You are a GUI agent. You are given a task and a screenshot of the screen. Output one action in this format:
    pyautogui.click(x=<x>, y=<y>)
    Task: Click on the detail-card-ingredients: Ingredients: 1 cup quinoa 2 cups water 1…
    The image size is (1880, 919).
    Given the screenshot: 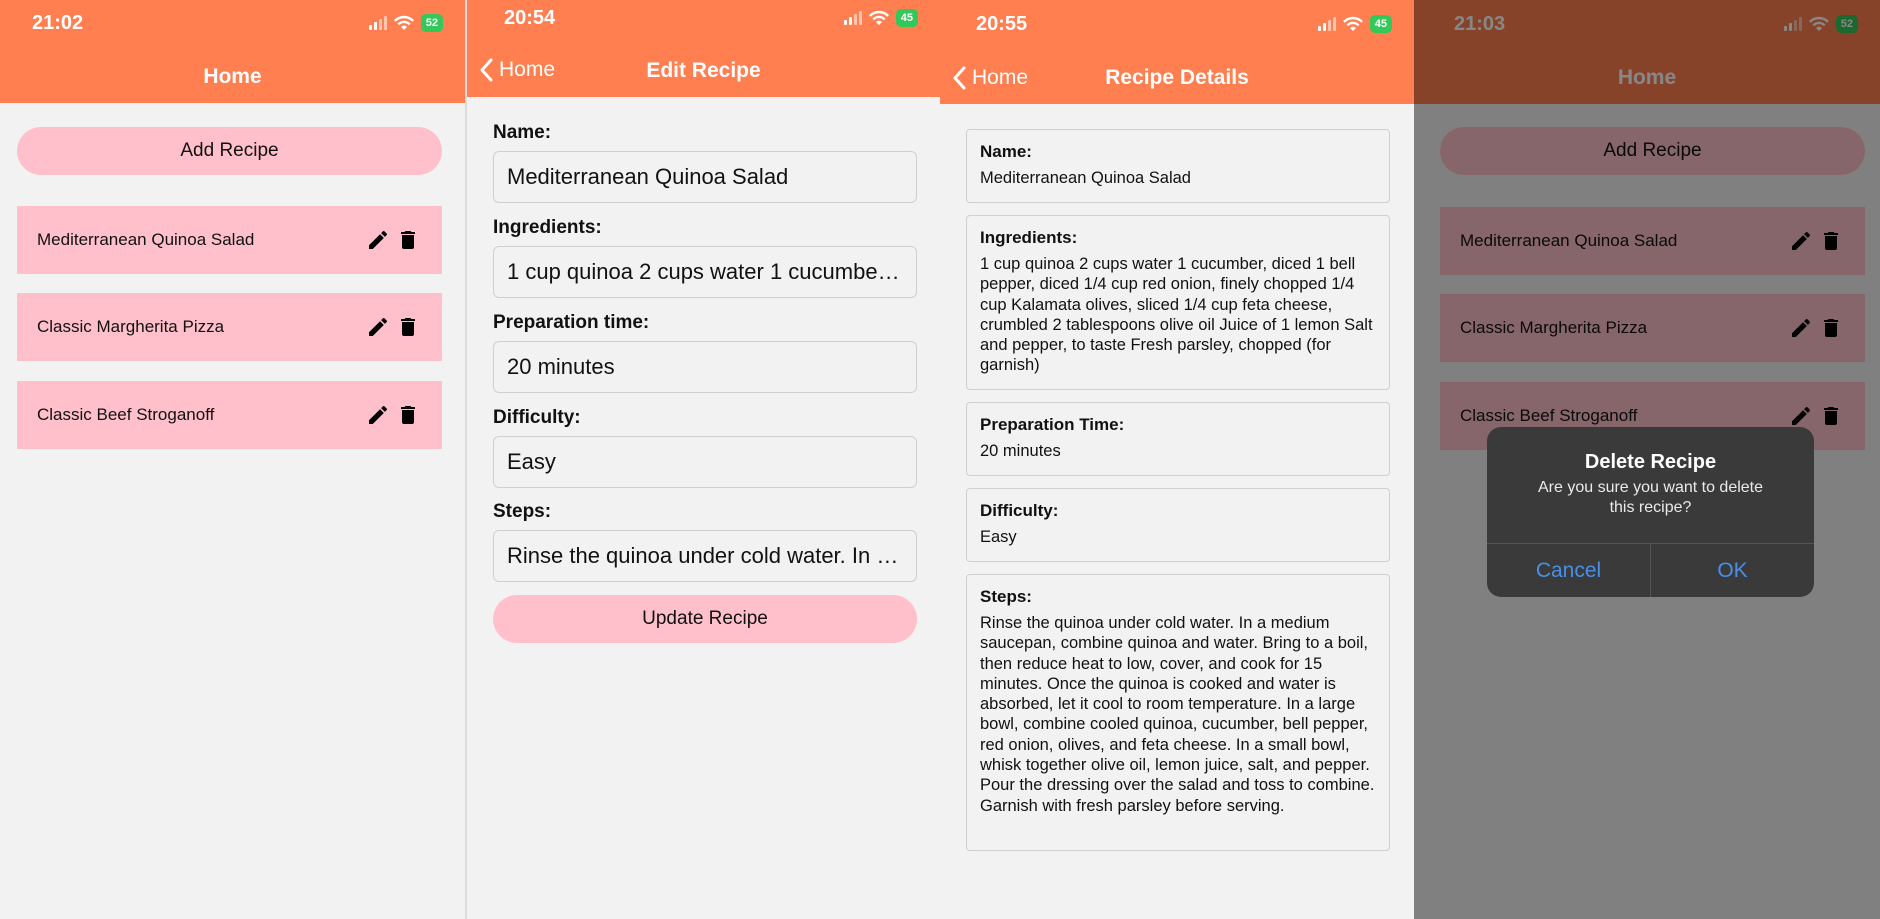 What is the action you would take?
    pyautogui.click(x=1178, y=302)
    